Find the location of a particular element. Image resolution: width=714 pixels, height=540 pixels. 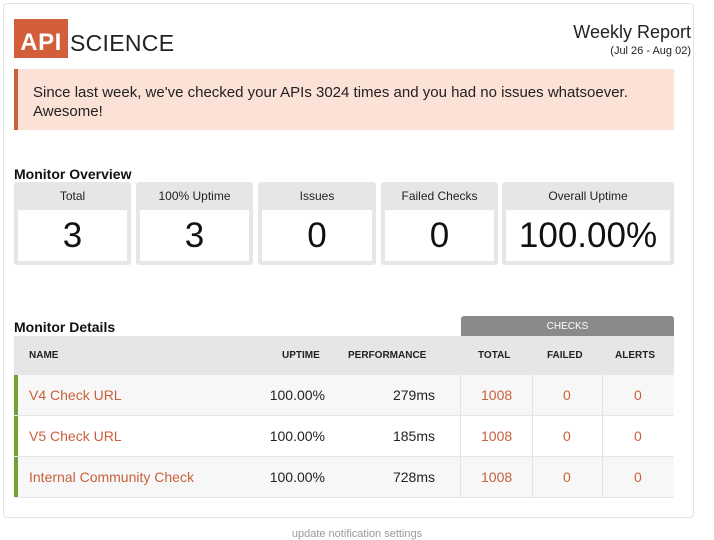

monitor-overview-title: Monitor Overview is located at coordinates (73, 174).